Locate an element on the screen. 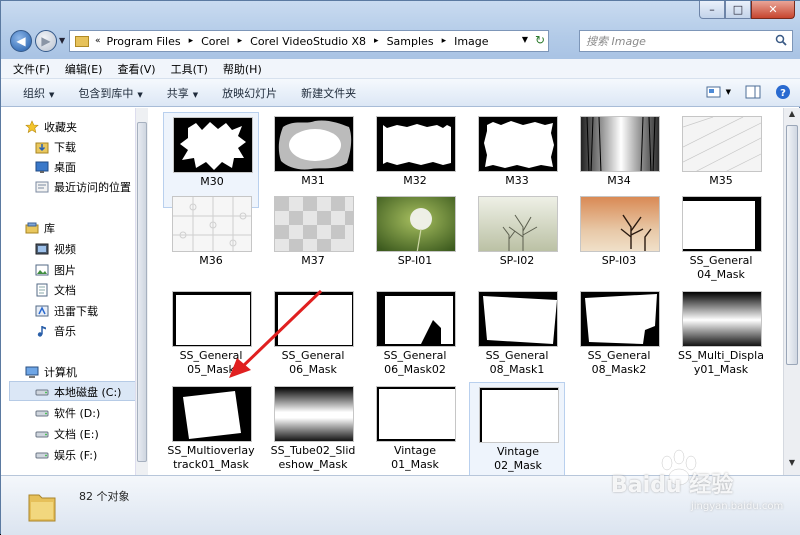 The image size is (800, 535). nav-label: 音乐 is located at coordinates (65, 331).